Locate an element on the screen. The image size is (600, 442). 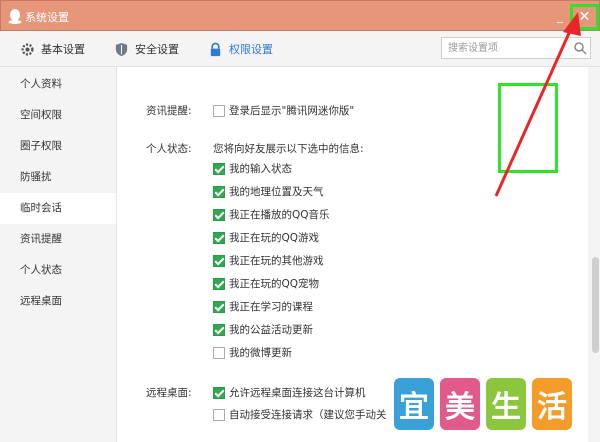
watermark-char: 美 is located at coordinates (460, 404).